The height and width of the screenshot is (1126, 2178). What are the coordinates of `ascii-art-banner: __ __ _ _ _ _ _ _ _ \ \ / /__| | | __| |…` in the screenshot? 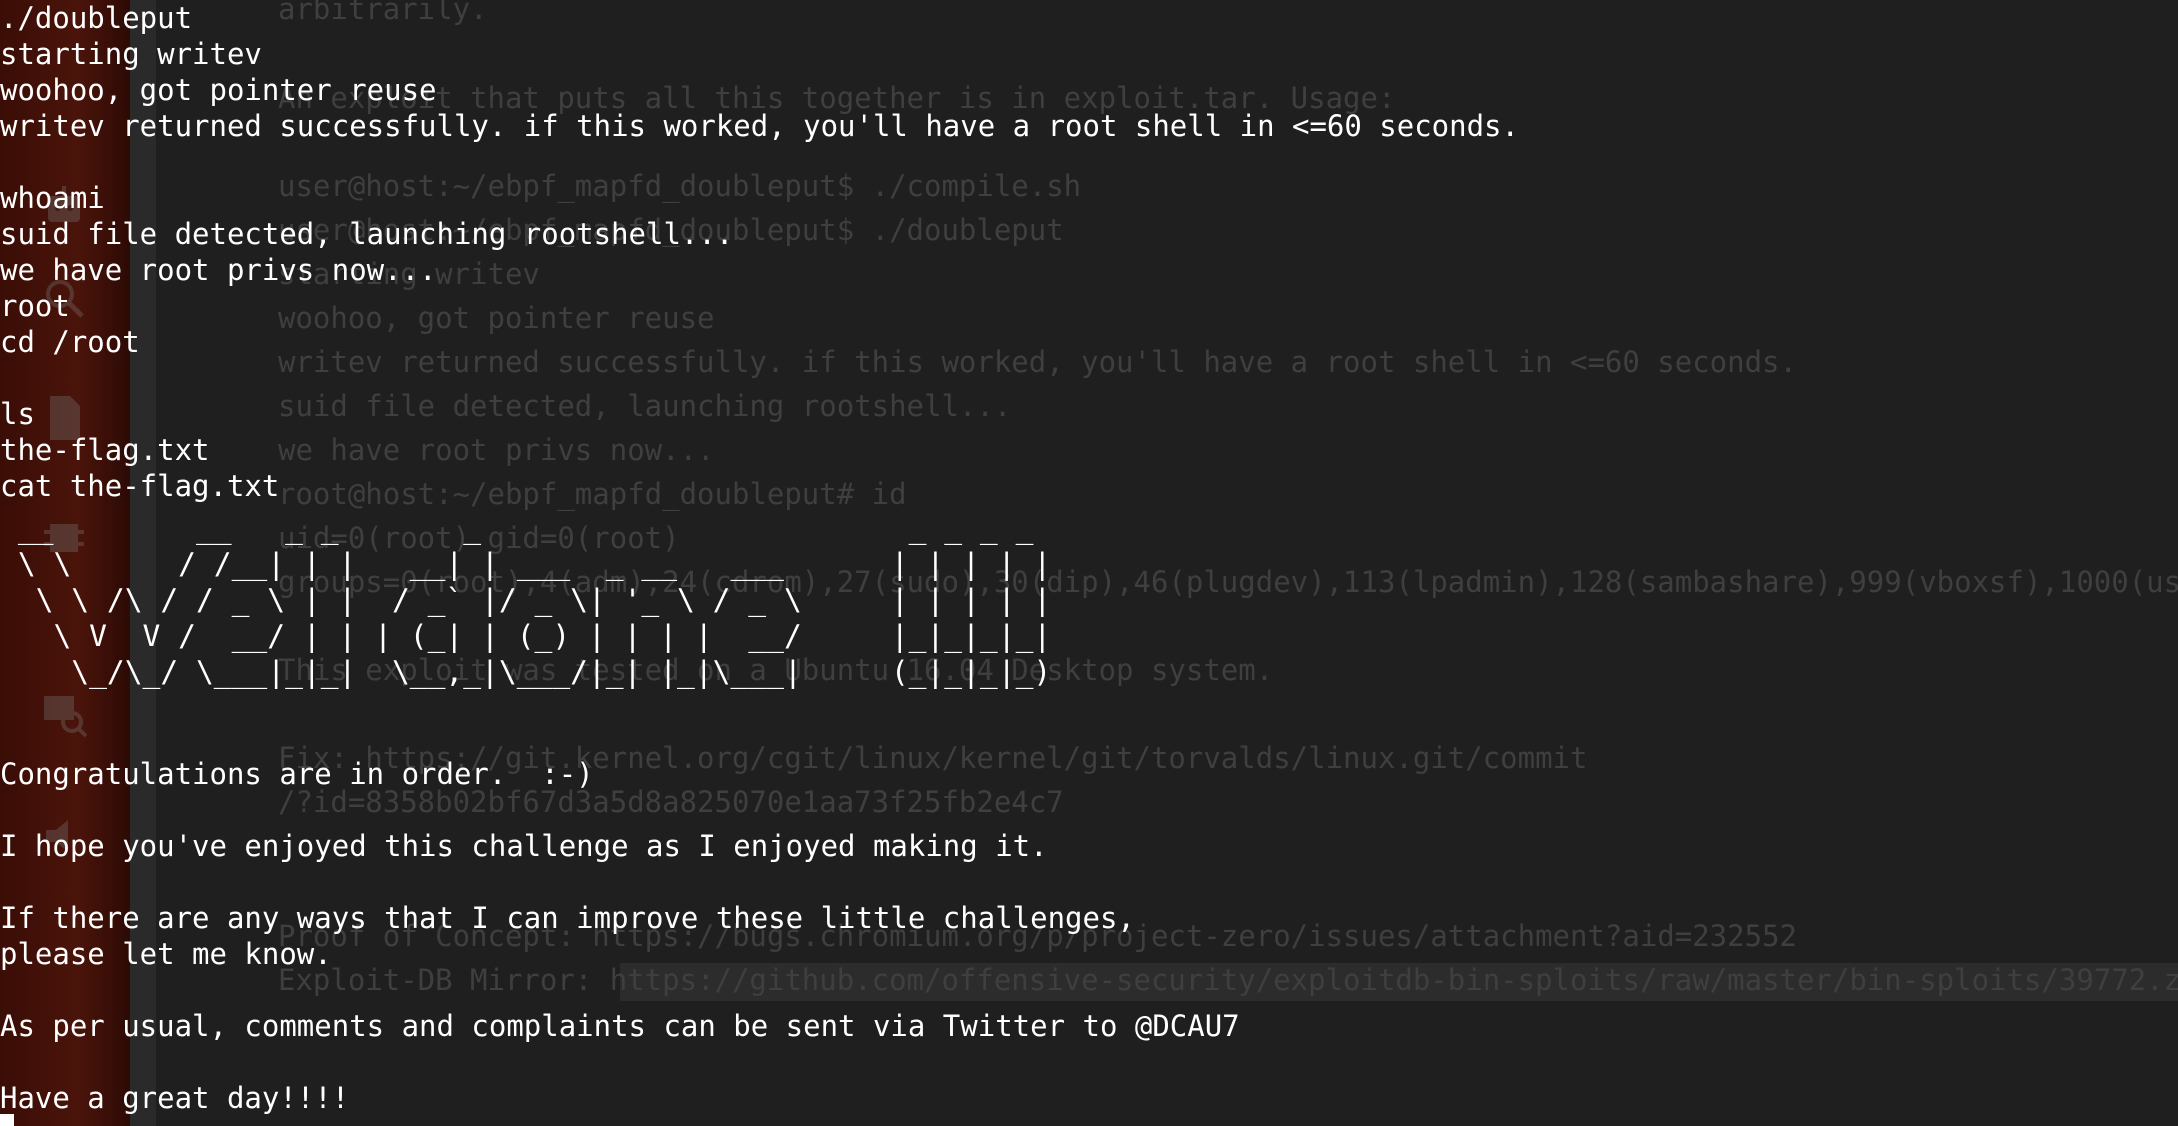 It's located at (534, 600).